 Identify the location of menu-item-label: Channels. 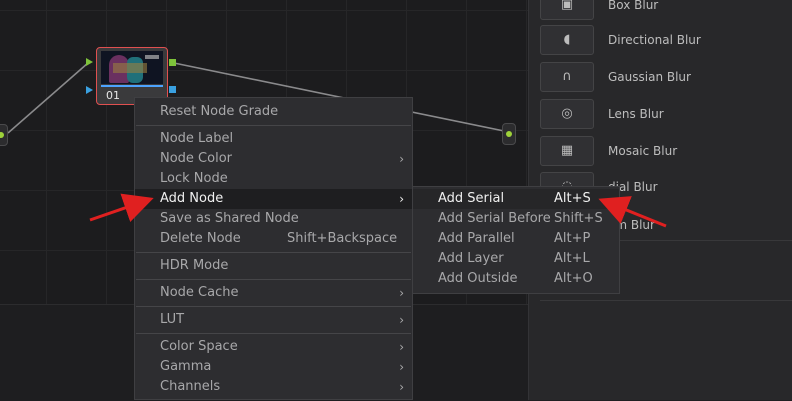
(190, 386).